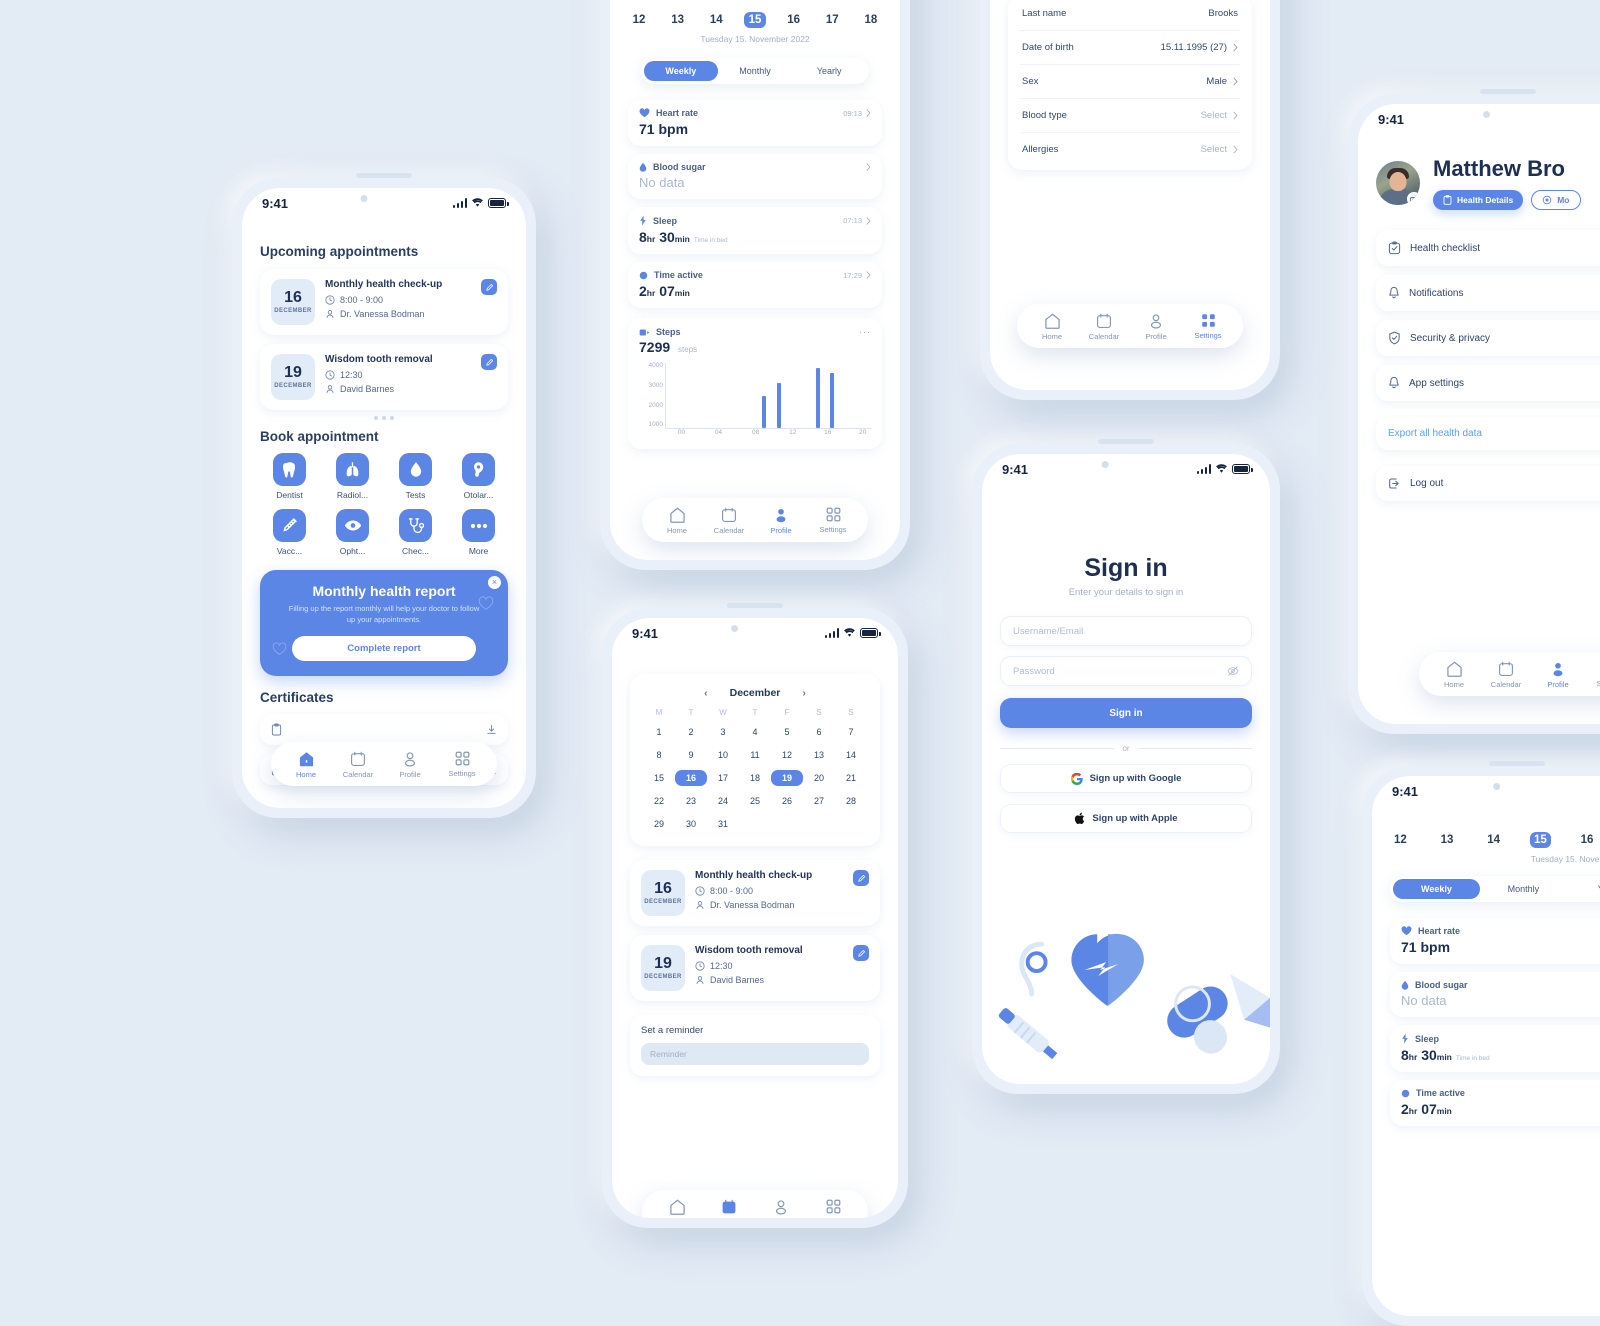 The height and width of the screenshot is (1326, 1600). I want to click on username-input: Username/Email, so click(1126, 631).